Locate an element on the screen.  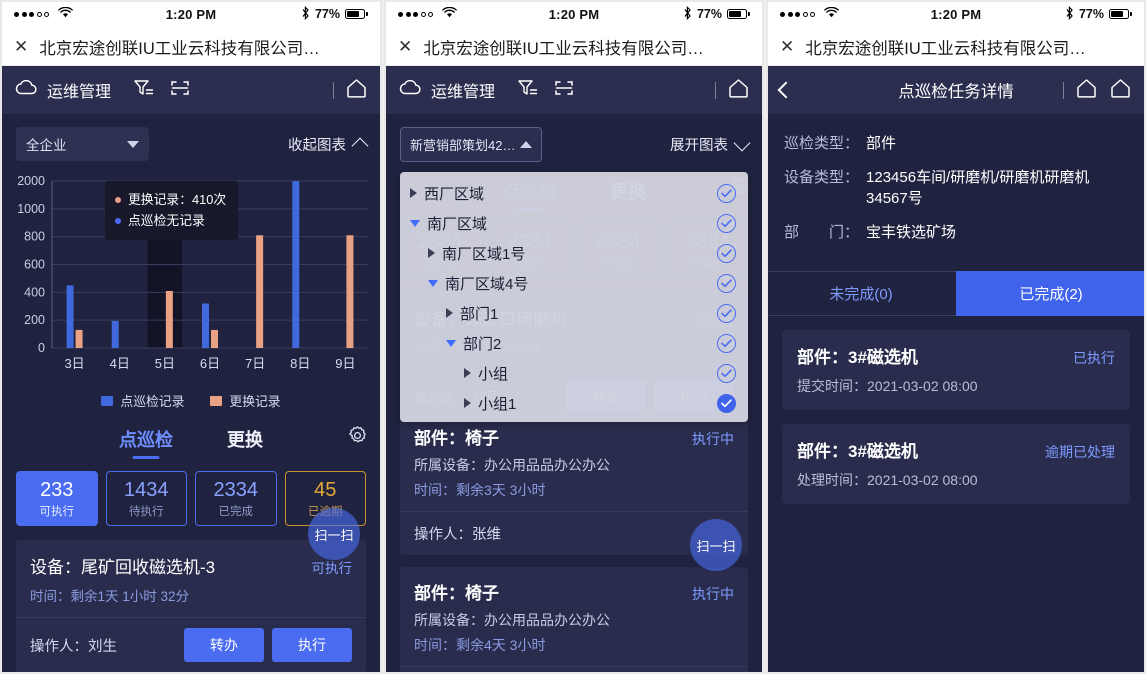
tree-node: 小组1 is located at coordinates (574, 403).